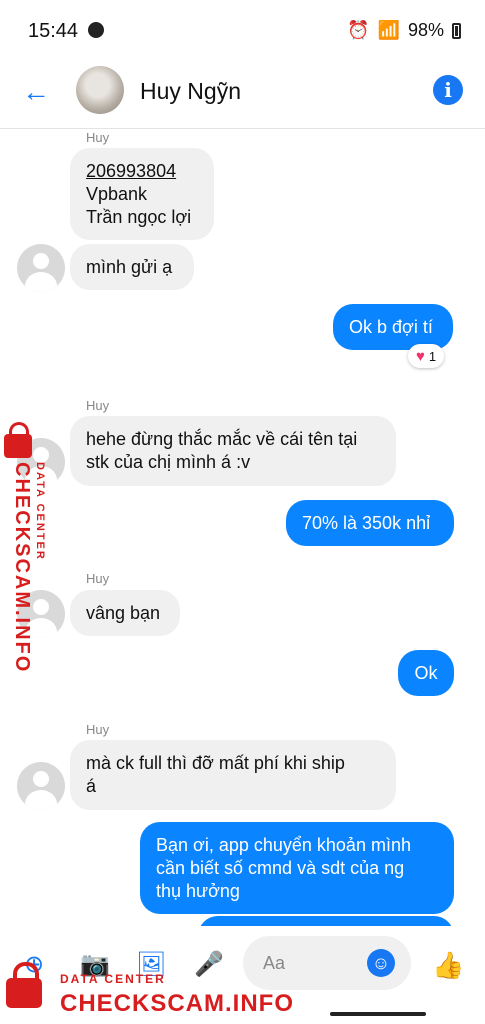  Describe the element at coordinates (233, 775) in the screenshot. I see `incoming-message: mà ck full thì đỡ mất phí khi ship á` at that location.